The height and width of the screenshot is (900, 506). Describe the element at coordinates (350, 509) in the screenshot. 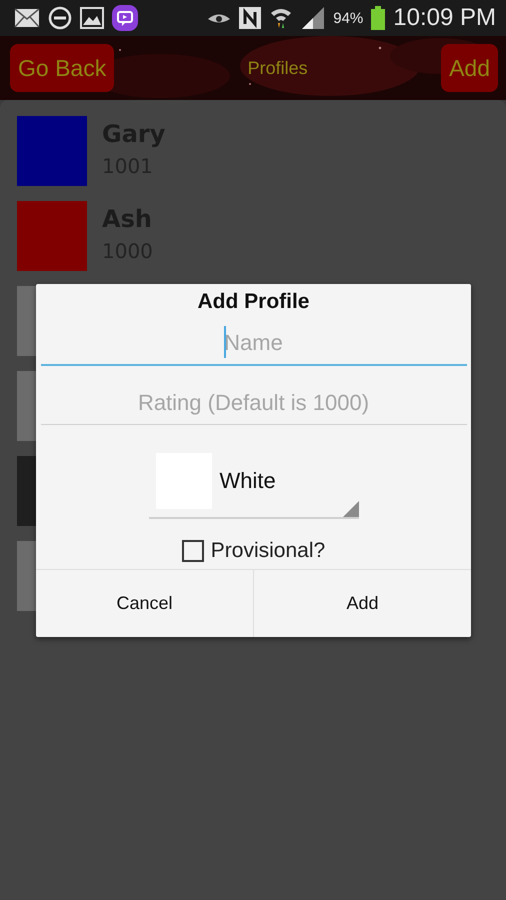

I see `dropdown-corner-icon` at that location.